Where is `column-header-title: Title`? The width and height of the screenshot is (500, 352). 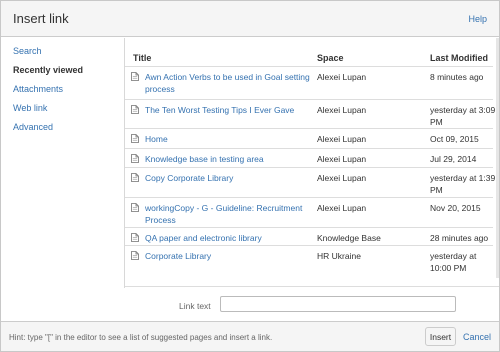
column-header-title: Title is located at coordinates (142, 58).